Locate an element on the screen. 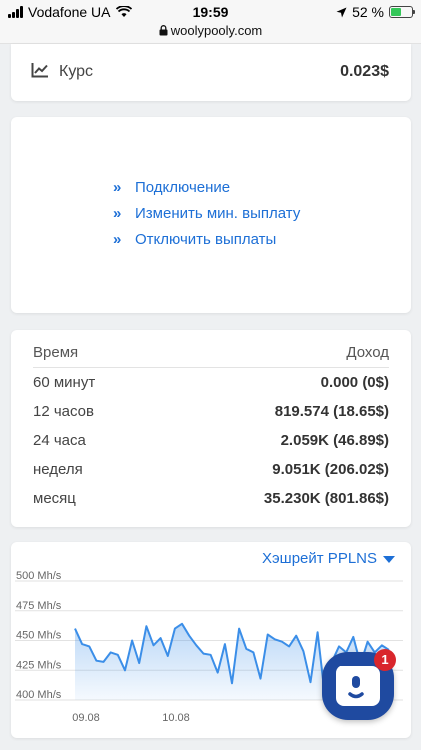 The width and height of the screenshot is (421, 750). period: 12 часов is located at coordinates (63, 411).